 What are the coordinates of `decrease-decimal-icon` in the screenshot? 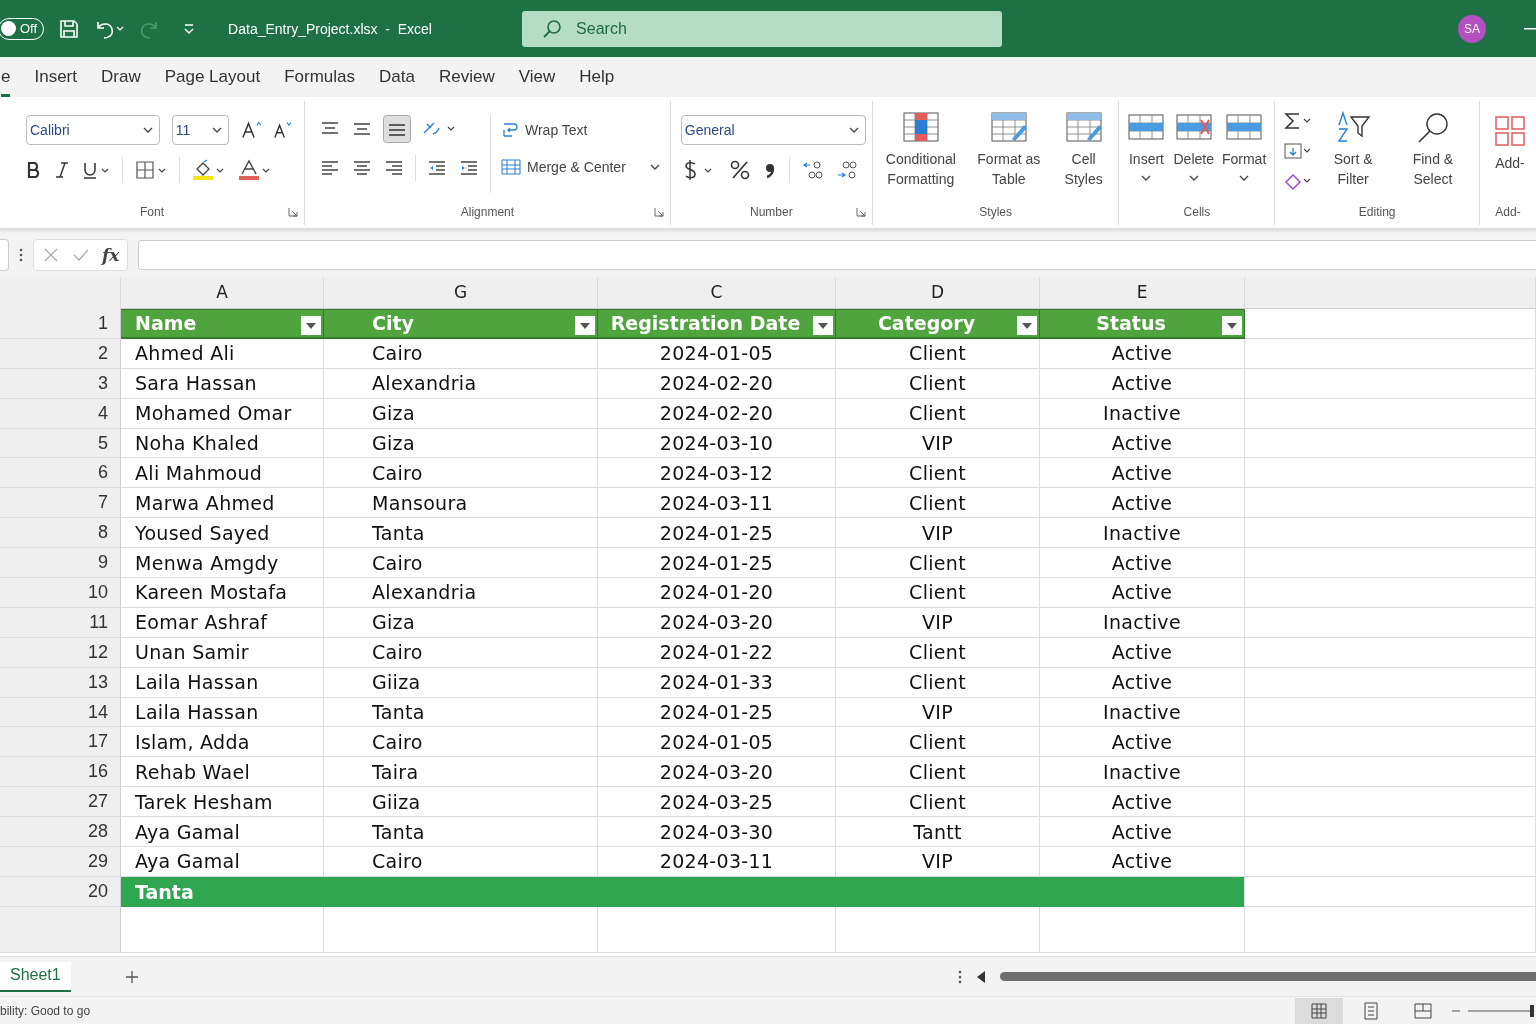 It's located at (846, 170).